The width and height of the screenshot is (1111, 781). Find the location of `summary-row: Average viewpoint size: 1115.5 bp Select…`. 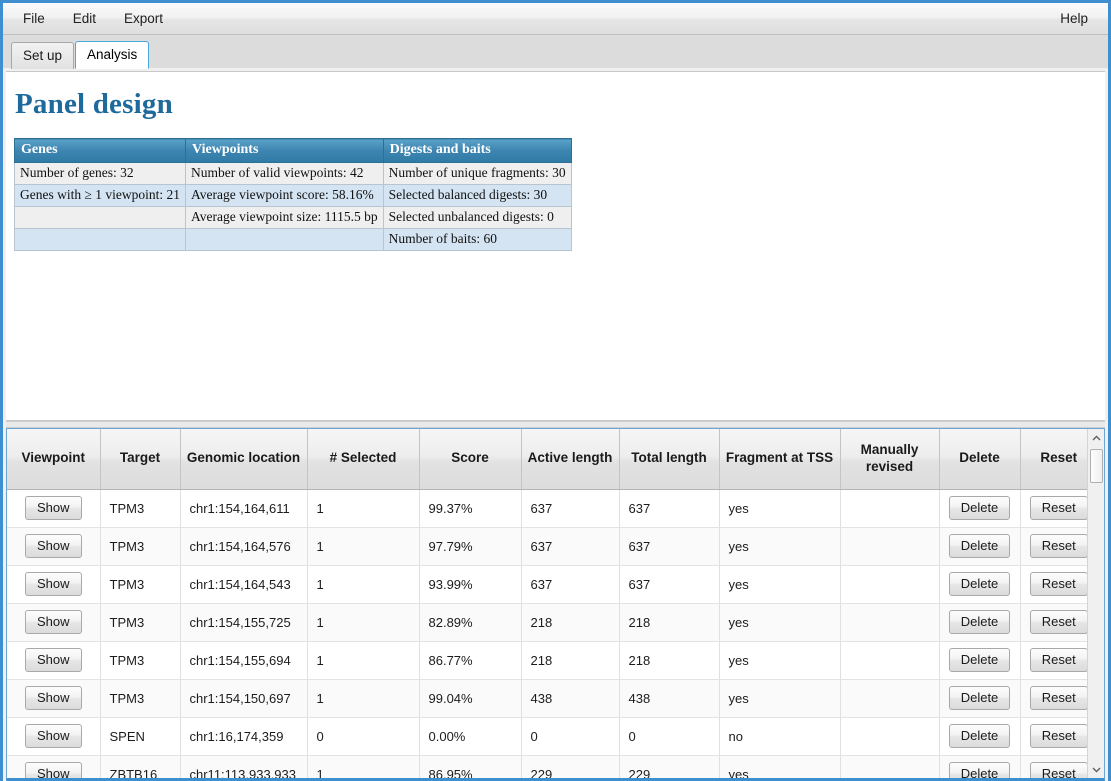

summary-row: Average viewpoint size: 1115.5 bp Select… is located at coordinates (292, 217).